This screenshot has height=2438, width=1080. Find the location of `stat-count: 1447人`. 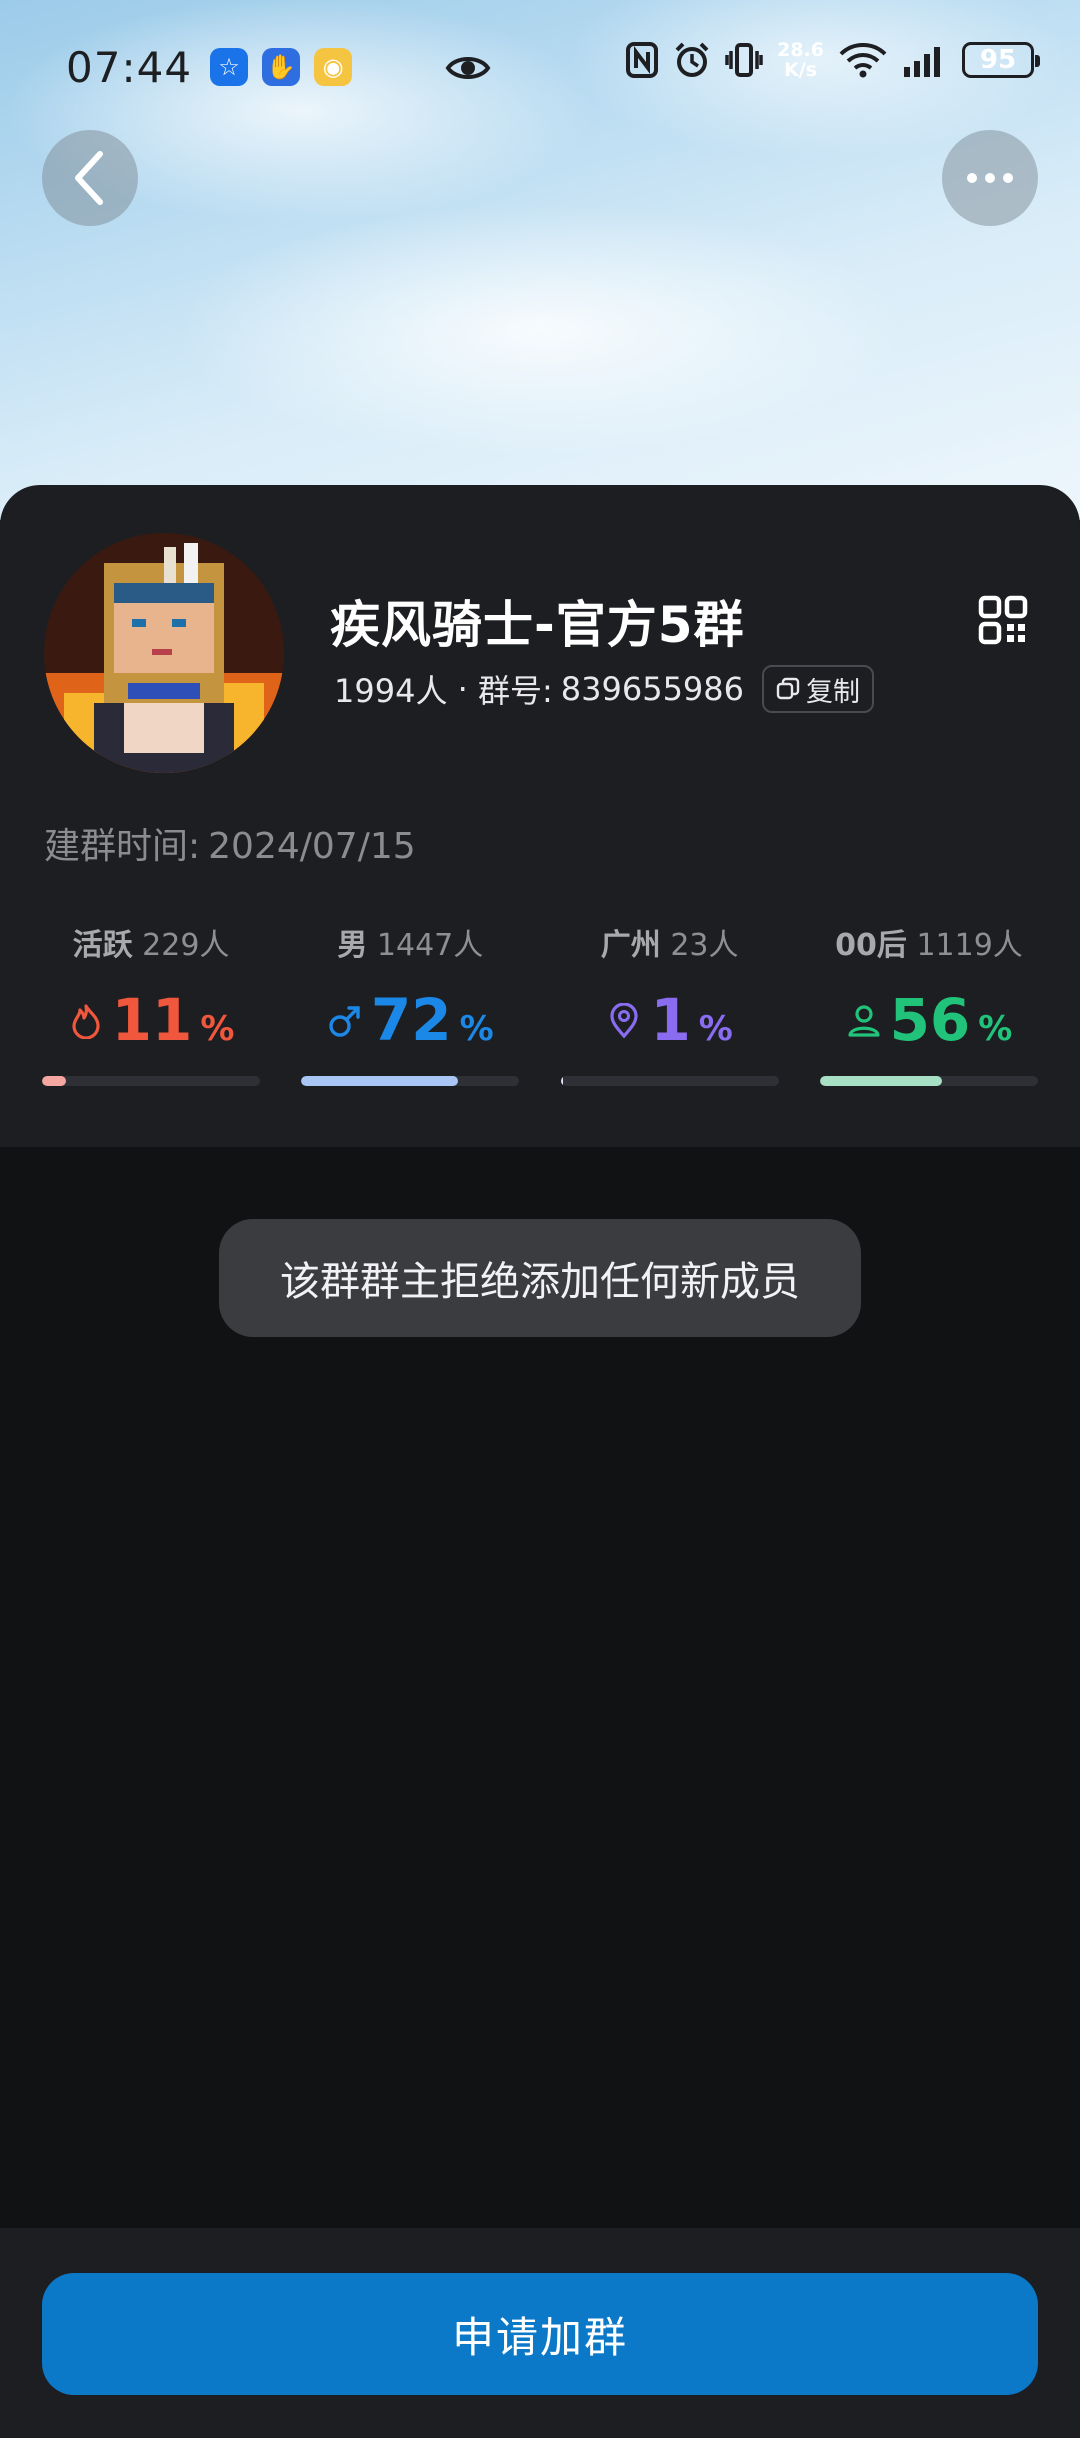

stat-count: 1447人 is located at coordinates (430, 945).